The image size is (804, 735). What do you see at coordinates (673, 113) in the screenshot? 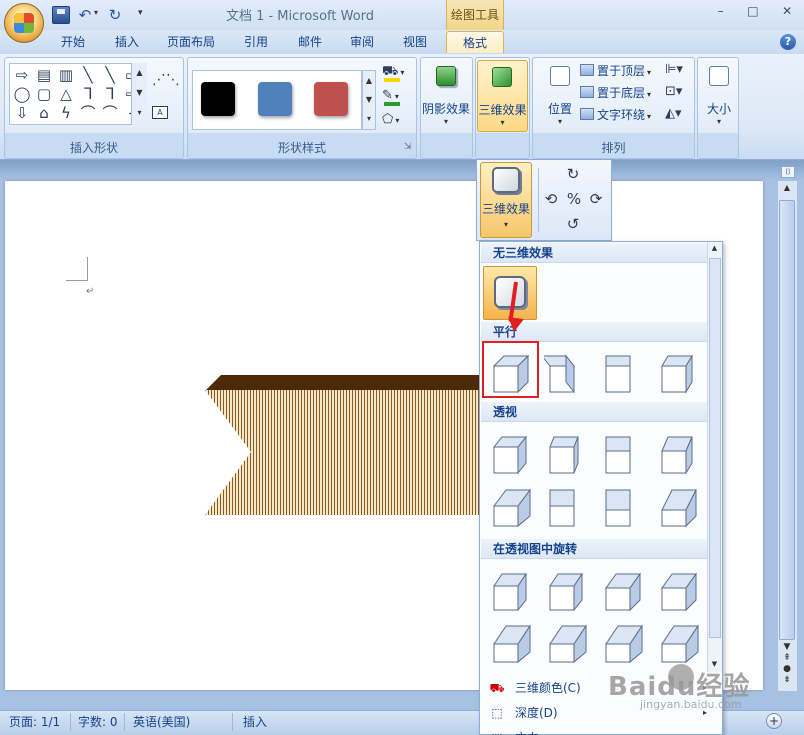
I see `rotate-icon: ◭▾` at bounding box center [673, 113].